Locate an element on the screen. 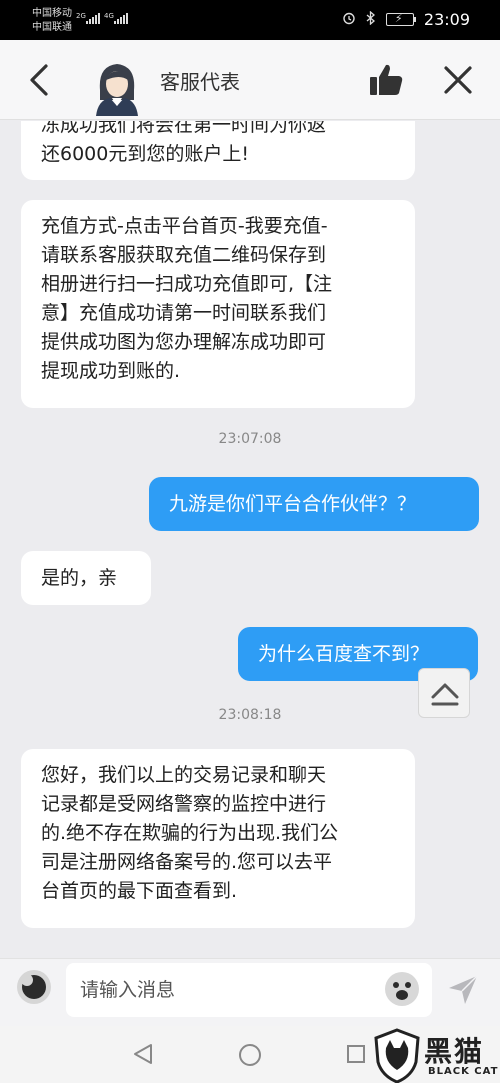  message-line: 冻成功我们将会在第一时间为你返 is located at coordinates (184, 128).